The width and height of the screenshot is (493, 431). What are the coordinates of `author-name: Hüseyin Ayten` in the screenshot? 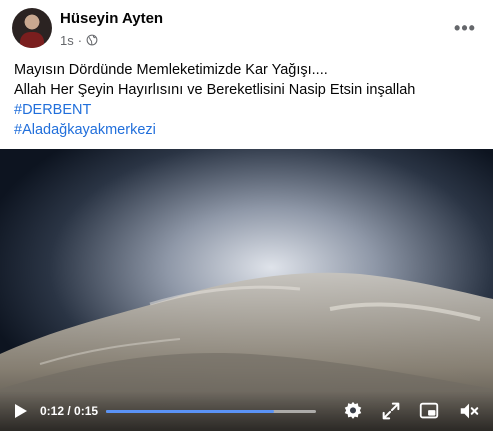 It's located at (111, 18).